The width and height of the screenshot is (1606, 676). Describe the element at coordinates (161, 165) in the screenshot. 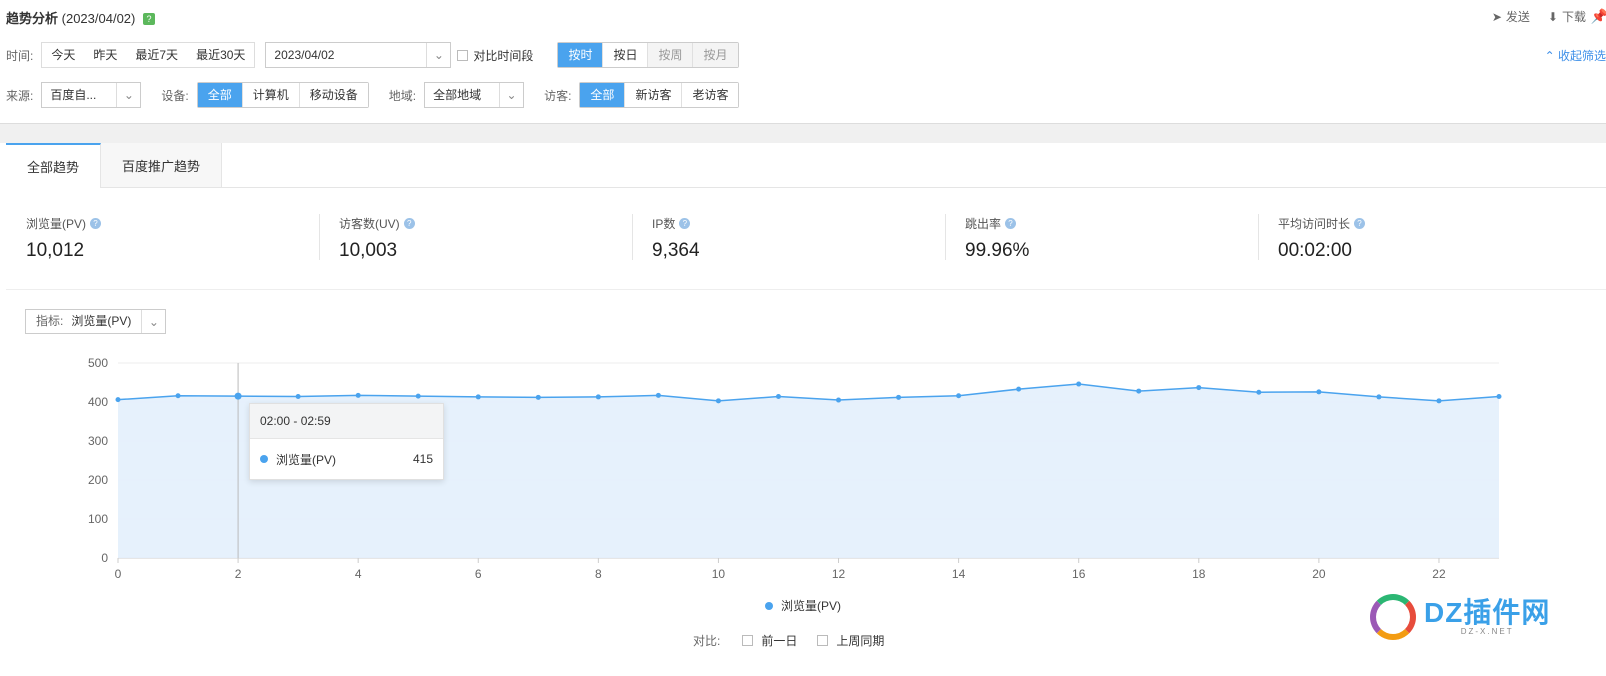

I see `tab-baidu-promo-trend: 百度推广趋势` at that location.